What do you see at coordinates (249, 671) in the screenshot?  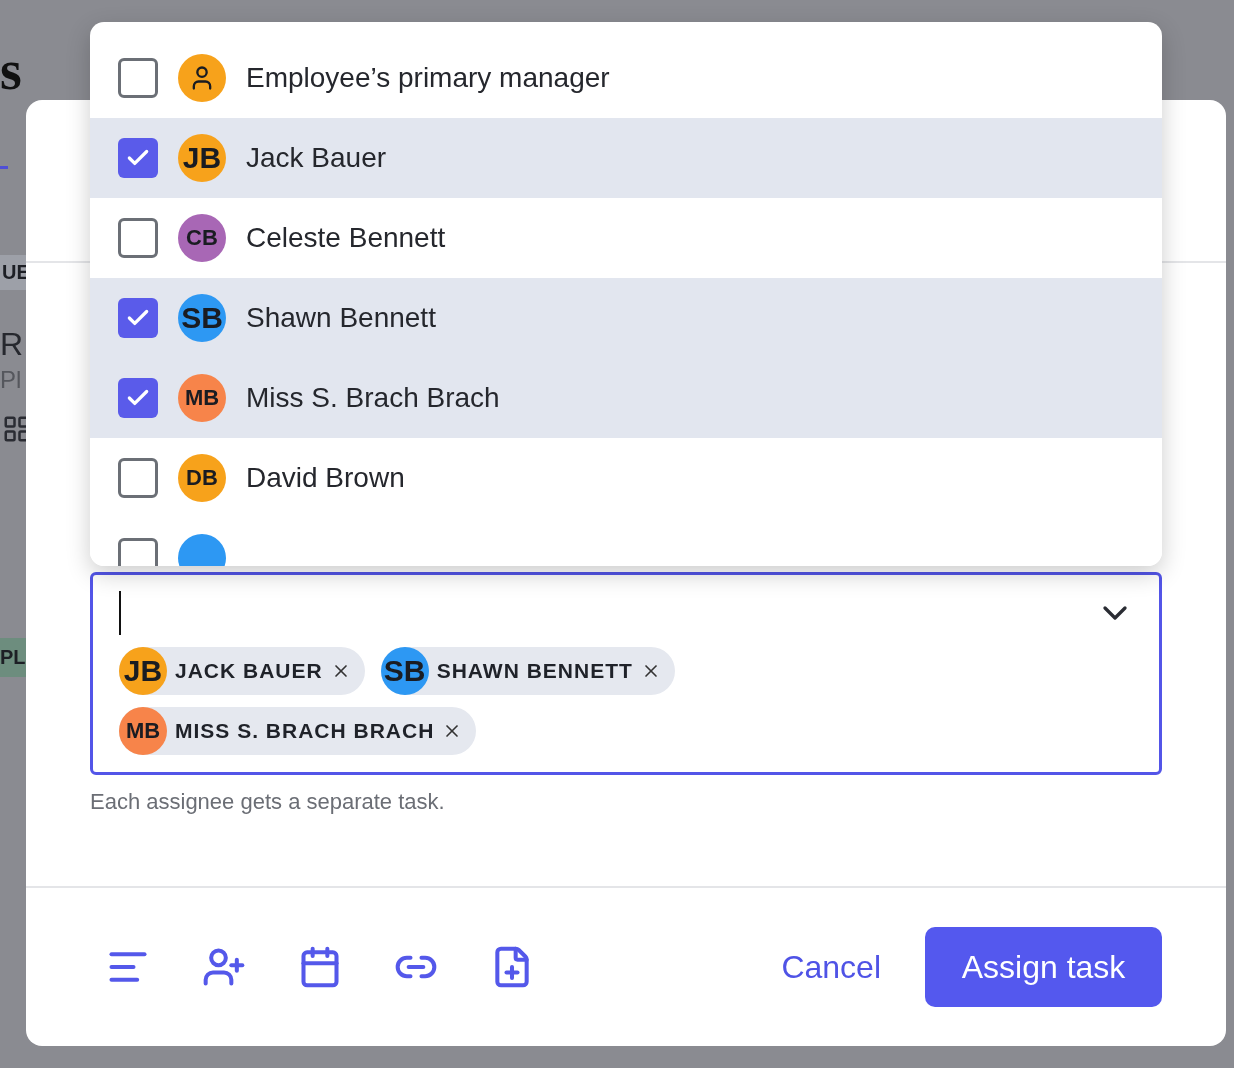 I see `chip-label: JACK BAUER` at bounding box center [249, 671].